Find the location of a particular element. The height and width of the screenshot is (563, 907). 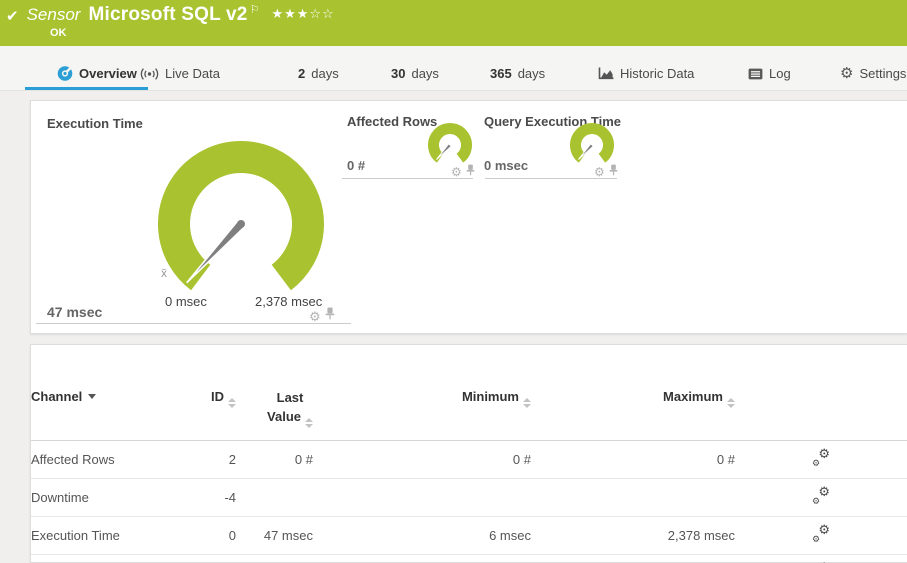

table-row: Affected Rows 2 0 # 0 # 0 # ⚙ ⚙ is located at coordinates (469, 459).